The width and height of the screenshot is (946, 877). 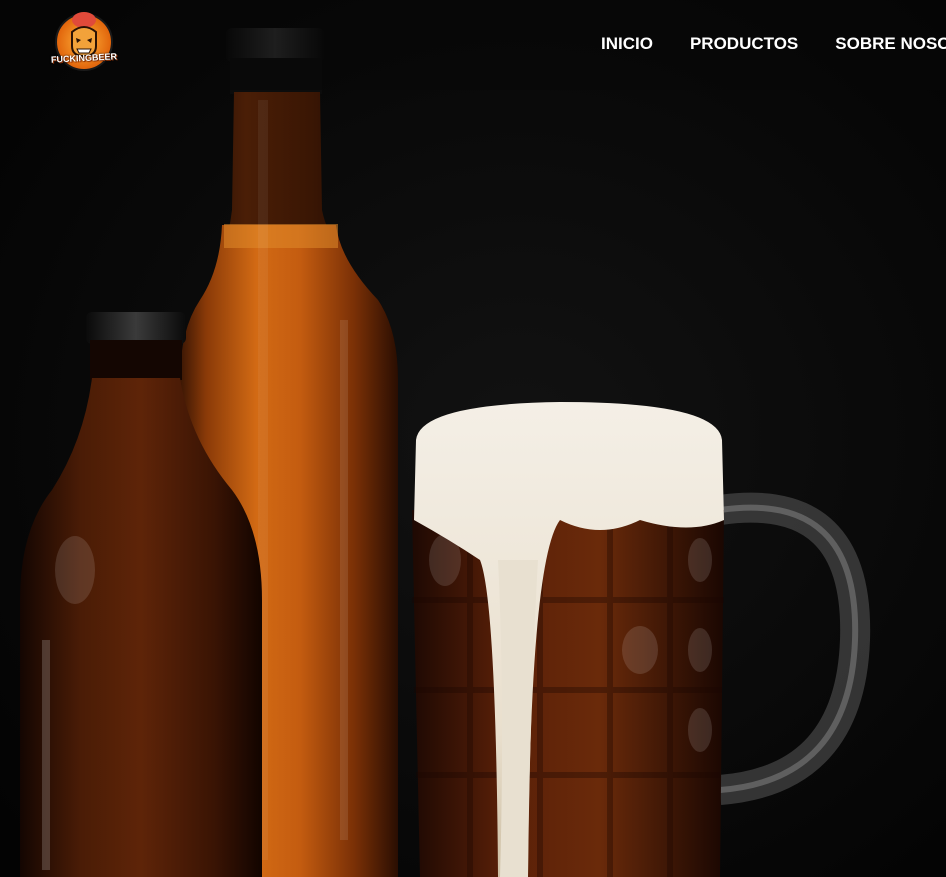 I want to click on nav-item-sobre-nosotros: SOBRE NOSOTROS, so click(x=890, y=44).